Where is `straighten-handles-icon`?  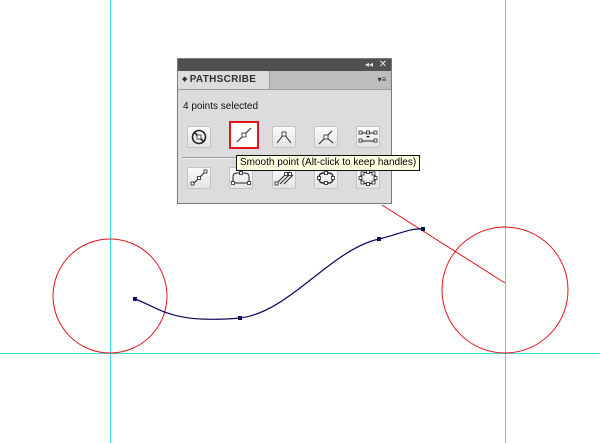
straighten-handles-icon is located at coordinates (199, 177).